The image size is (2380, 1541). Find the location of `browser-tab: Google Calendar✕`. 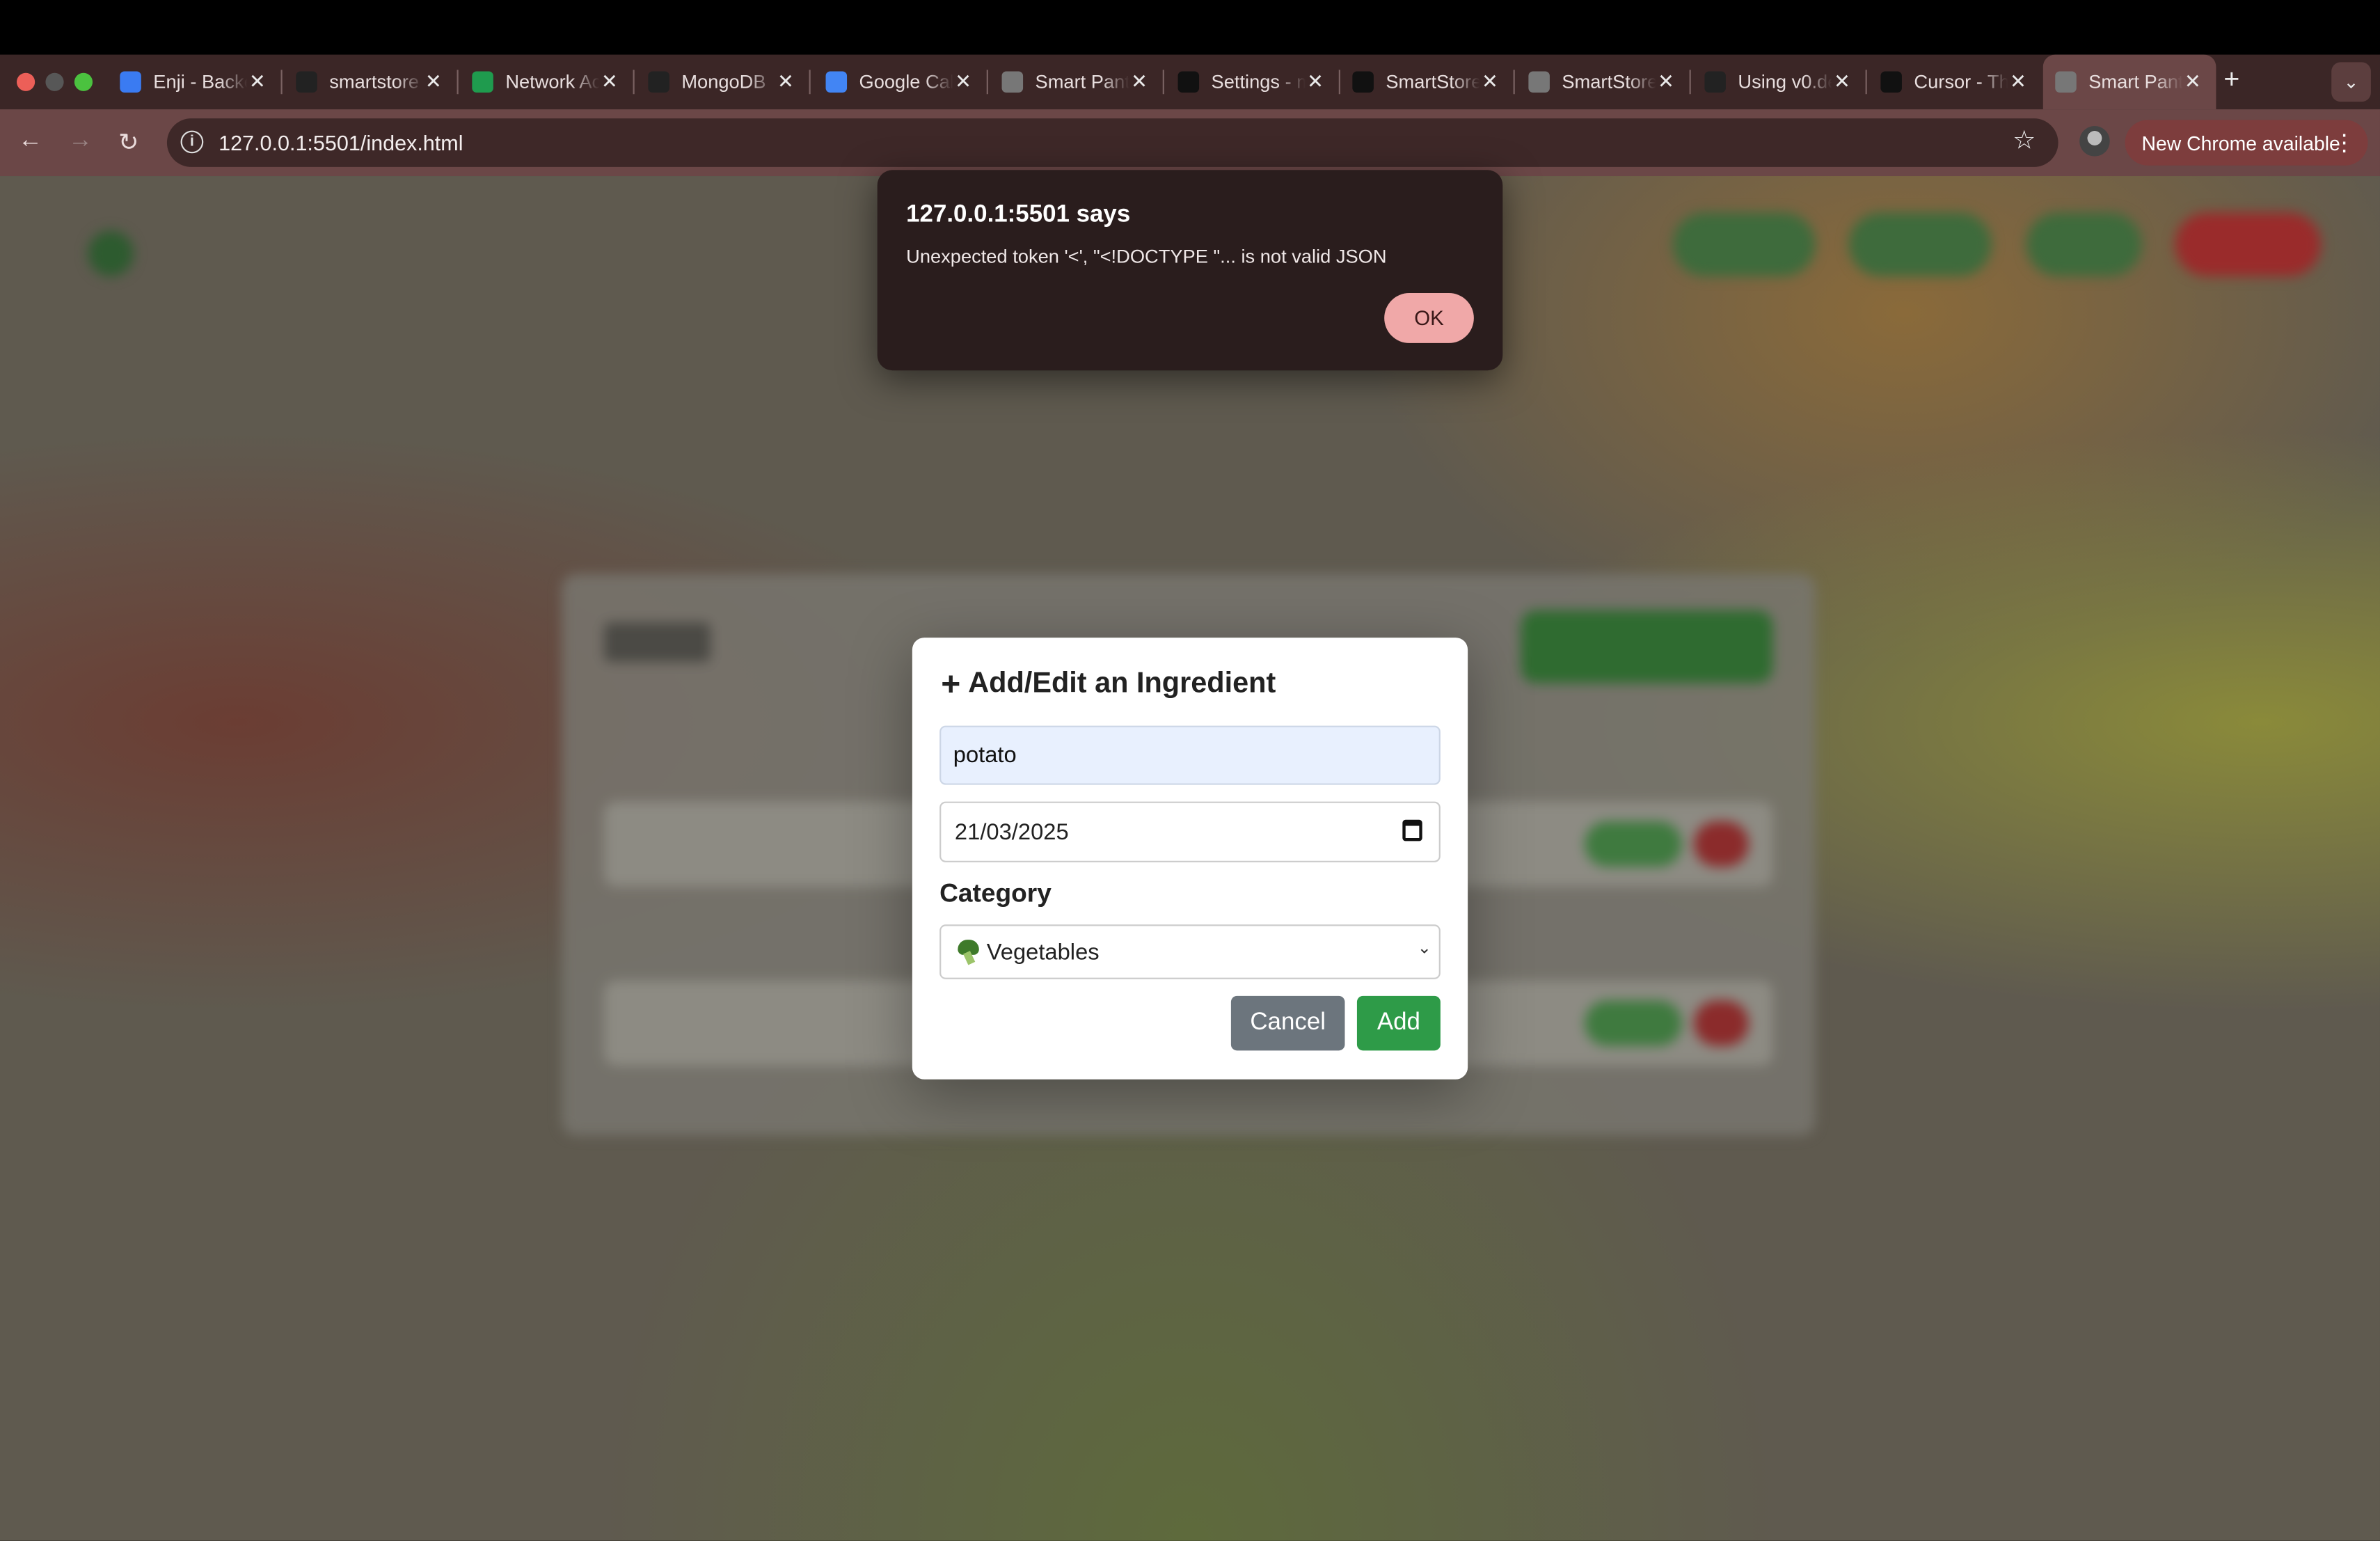

browser-tab: Google Calendar✕ is located at coordinates (901, 82).